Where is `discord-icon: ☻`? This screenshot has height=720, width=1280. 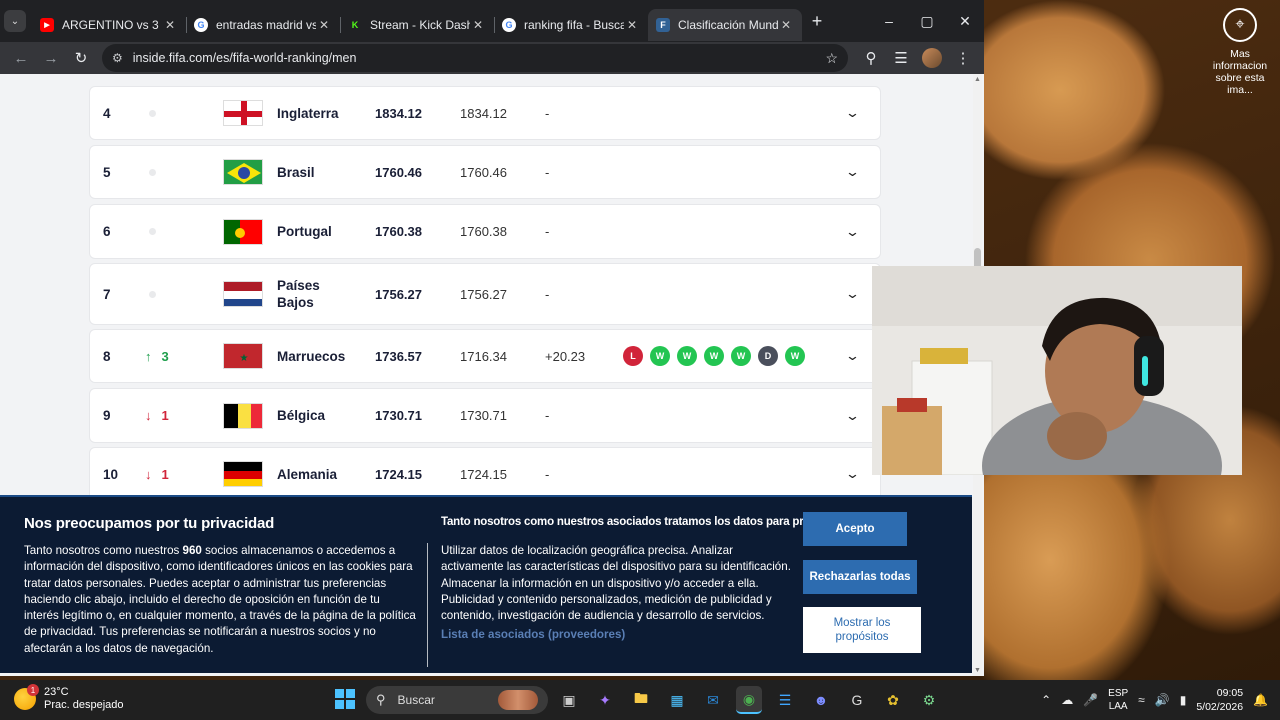
discord-icon: ☻ is located at coordinates (821, 700).